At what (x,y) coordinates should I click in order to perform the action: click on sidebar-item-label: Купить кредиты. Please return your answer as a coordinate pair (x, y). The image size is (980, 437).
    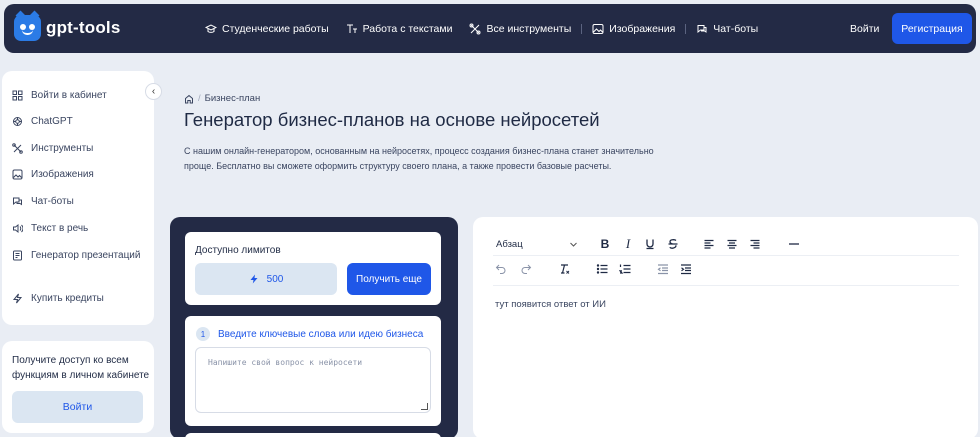
    Looking at the image, I should click on (67, 298).